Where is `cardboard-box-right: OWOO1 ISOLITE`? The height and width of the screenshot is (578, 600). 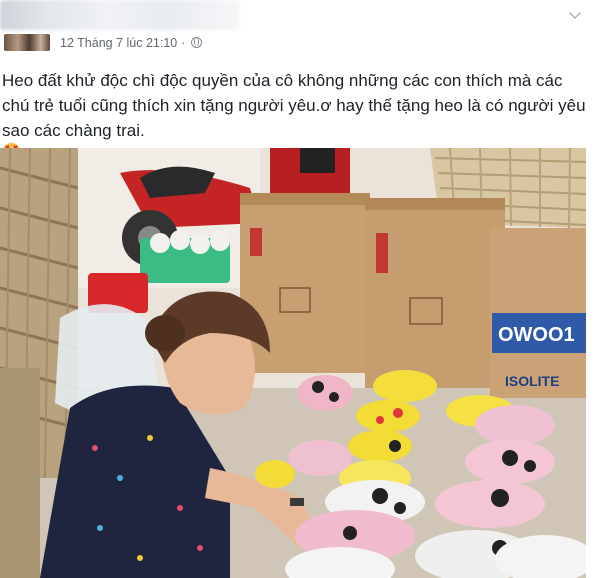
cardboard-box-right: OWOO1 ISOLITE is located at coordinates (538, 313).